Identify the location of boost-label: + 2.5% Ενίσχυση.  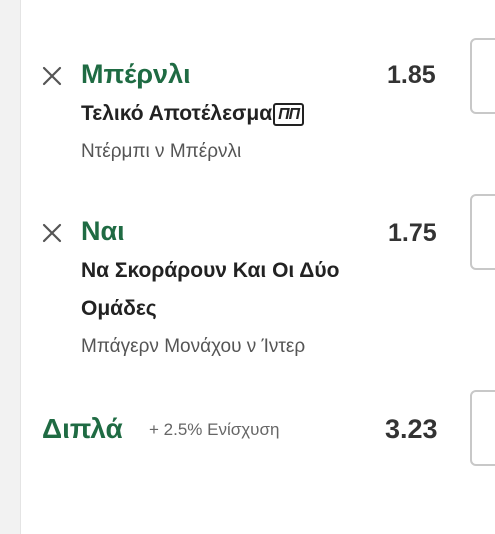
(214, 429).